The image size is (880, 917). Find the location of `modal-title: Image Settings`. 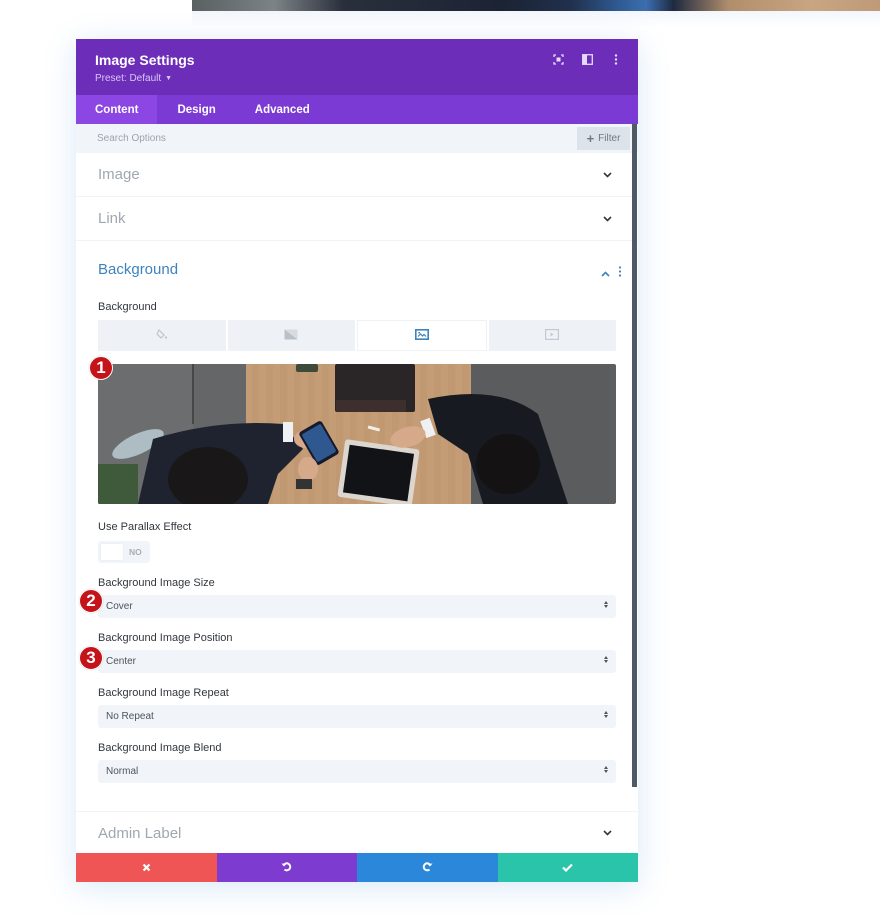

modal-title: Image Settings is located at coordinates (145, 60).